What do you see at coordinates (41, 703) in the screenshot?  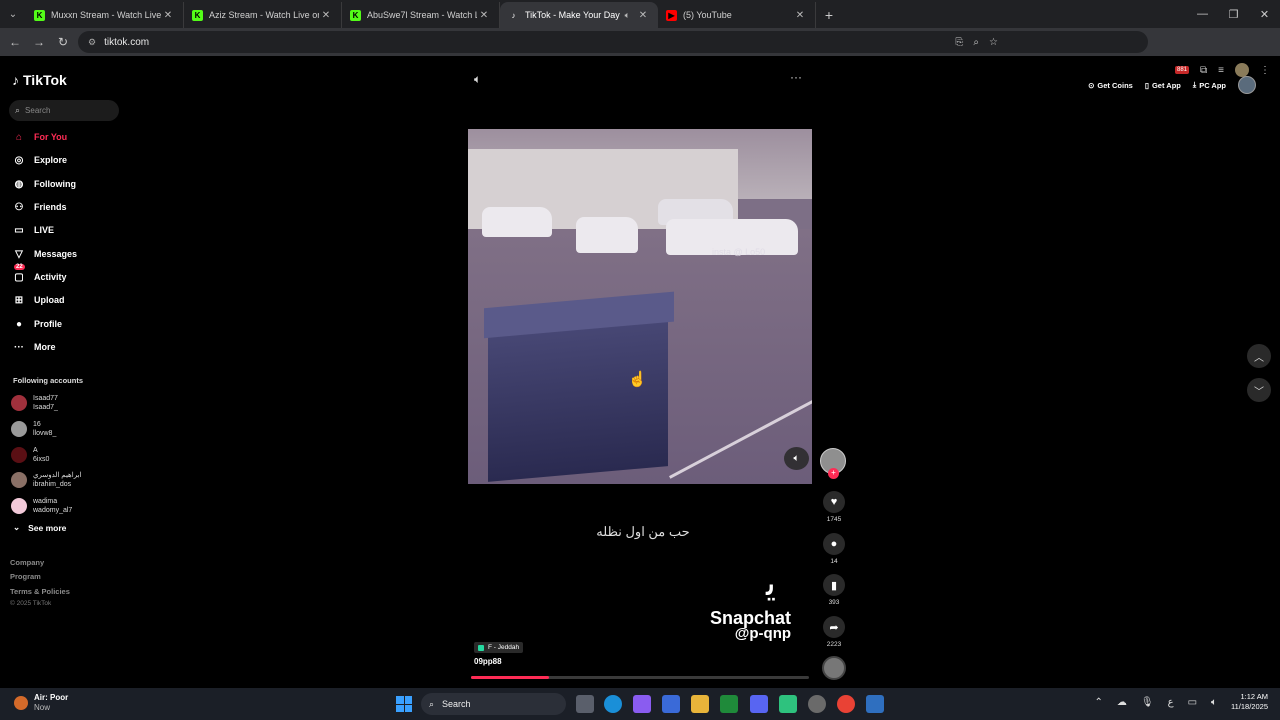 I see `weather-widget: Air: Poor Now` at bounding box center [41, 703].